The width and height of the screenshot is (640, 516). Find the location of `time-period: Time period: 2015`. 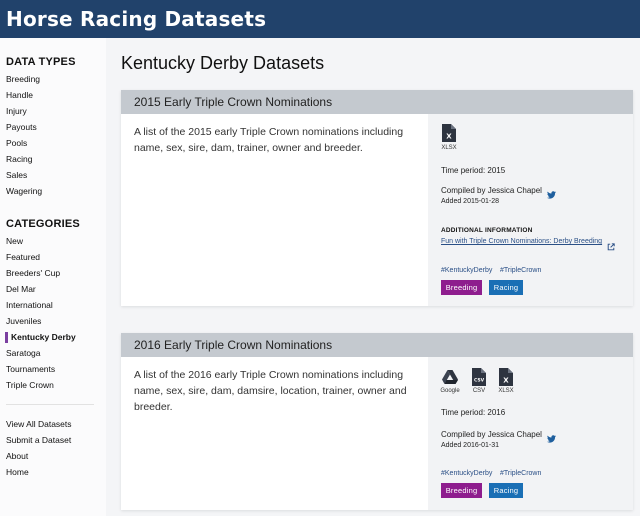

time-period: Time period: 2015 is located at coordinates (473, 170).